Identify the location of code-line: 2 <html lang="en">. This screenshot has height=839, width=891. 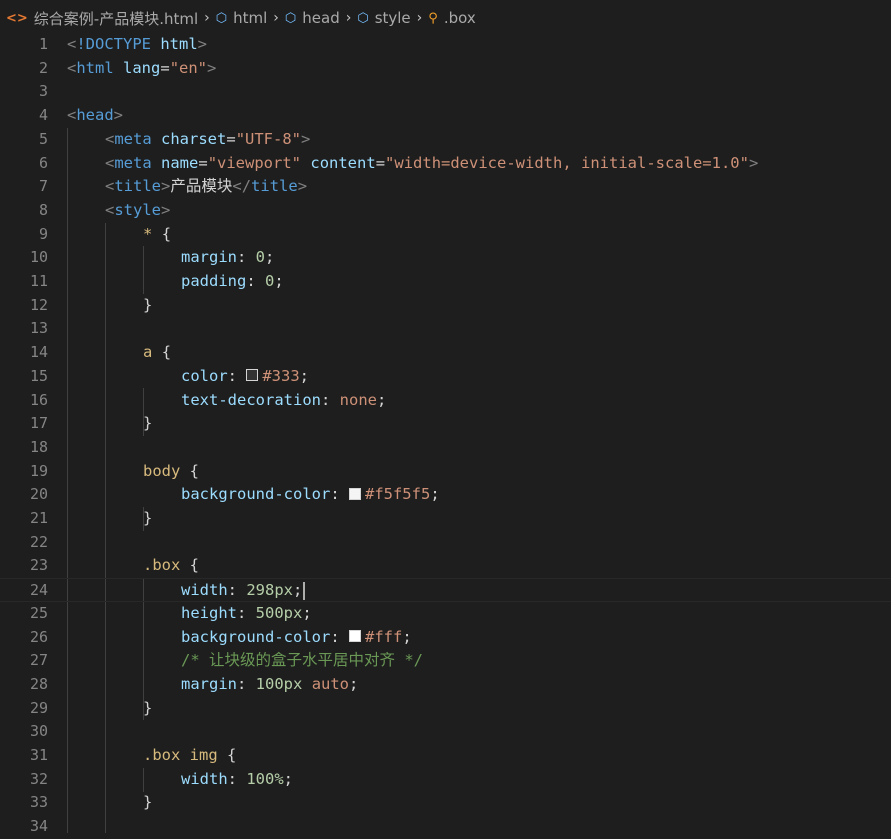
(445, 69).